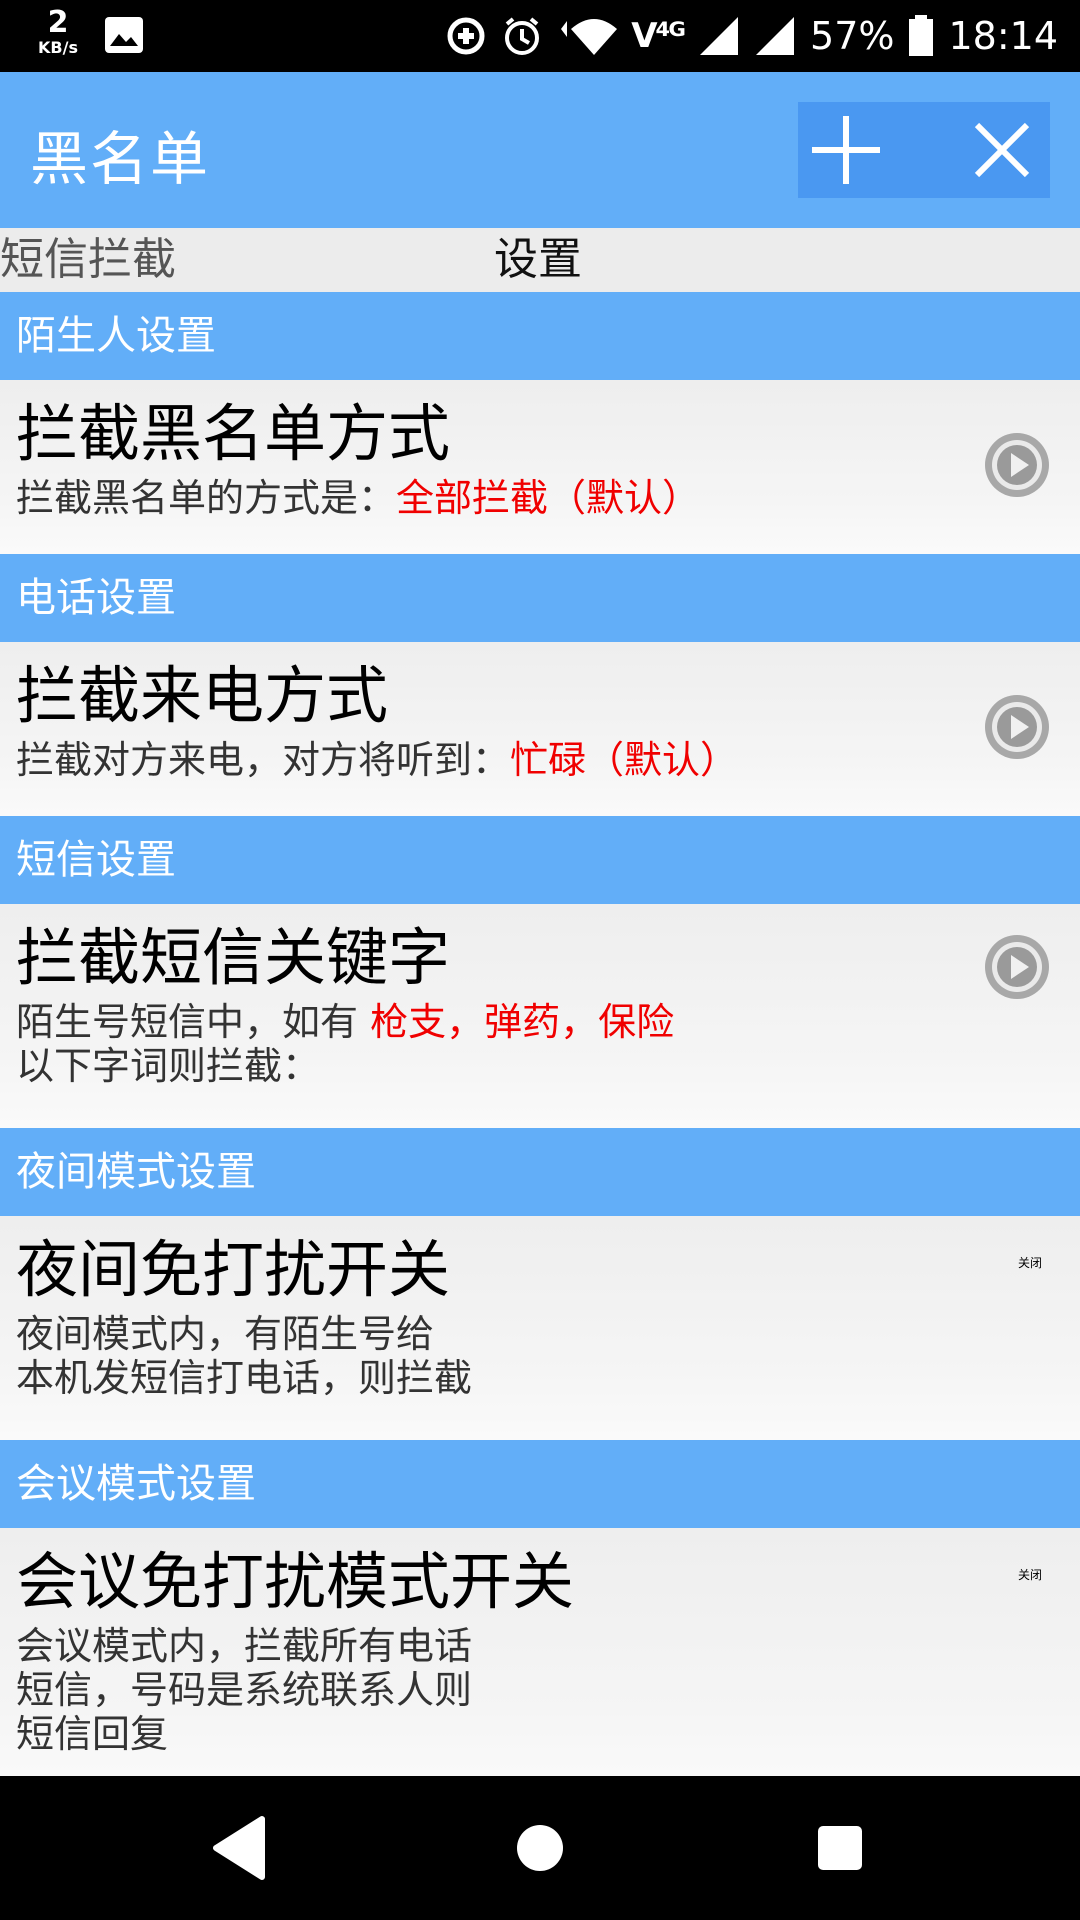  What do you see at coordinates (540, 467) in the screenshot?
I see `setting-block-mode: 拦截黑名单方式 拦截黑名单的方式是：全部拦截（默认）` at bounding box center [540, 467].